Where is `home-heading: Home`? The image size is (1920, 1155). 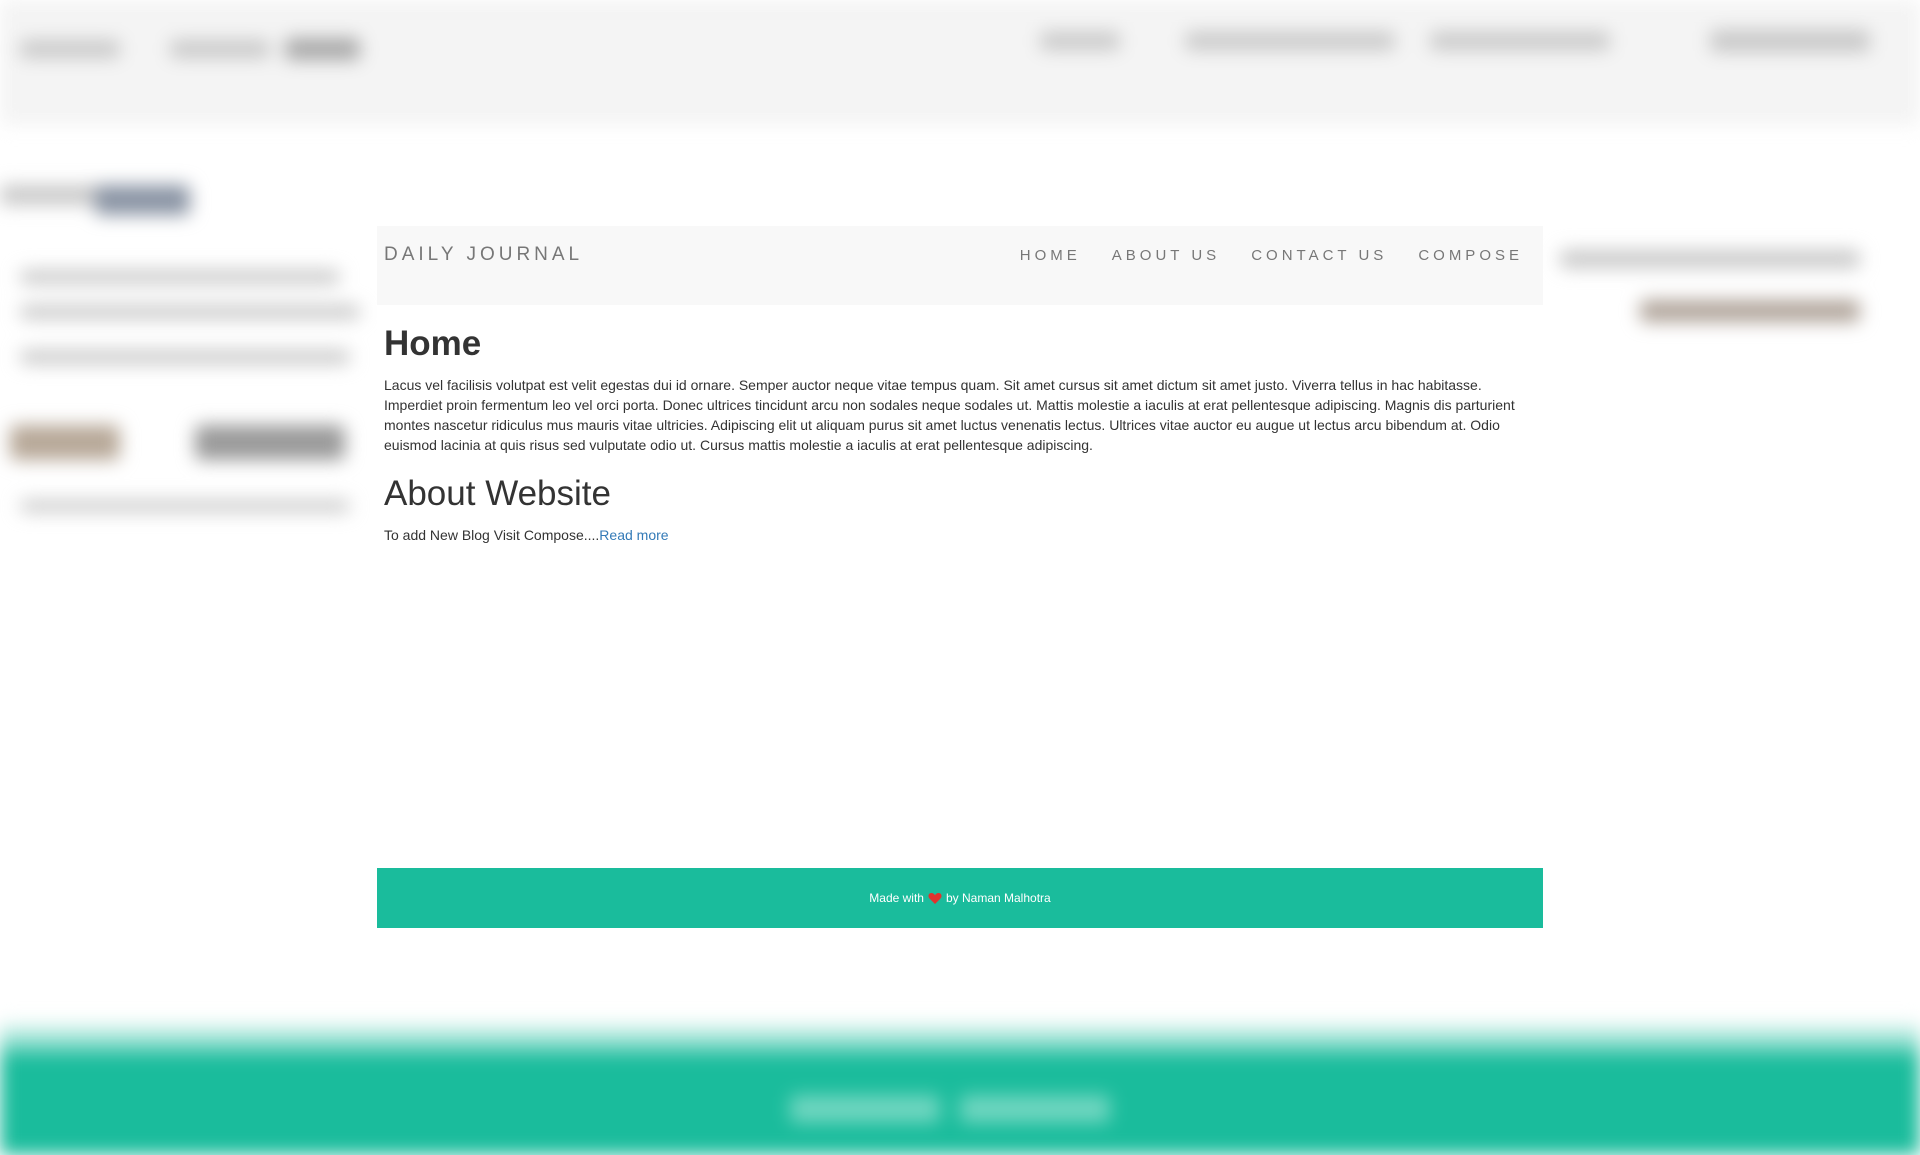
home-heading: Home is located at coordinates (433, 343).